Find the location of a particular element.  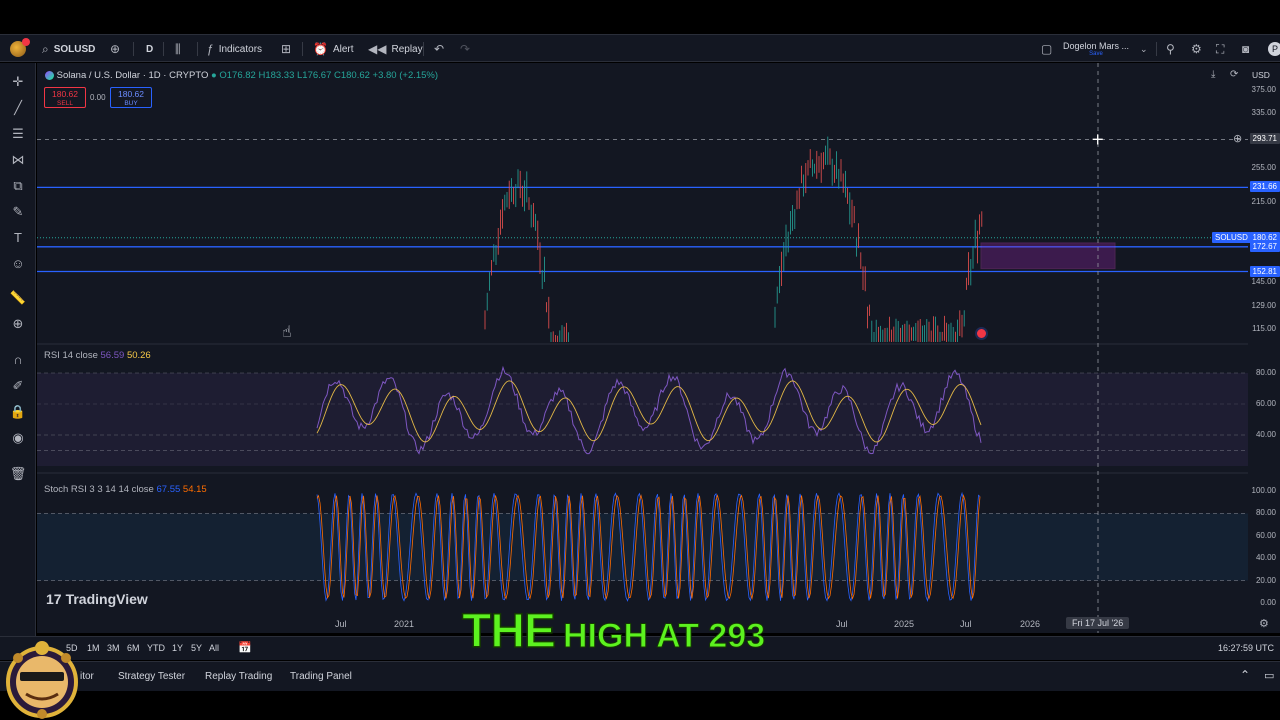

clock: 16:27:59 UTC is located at coordinates (1246, 648).